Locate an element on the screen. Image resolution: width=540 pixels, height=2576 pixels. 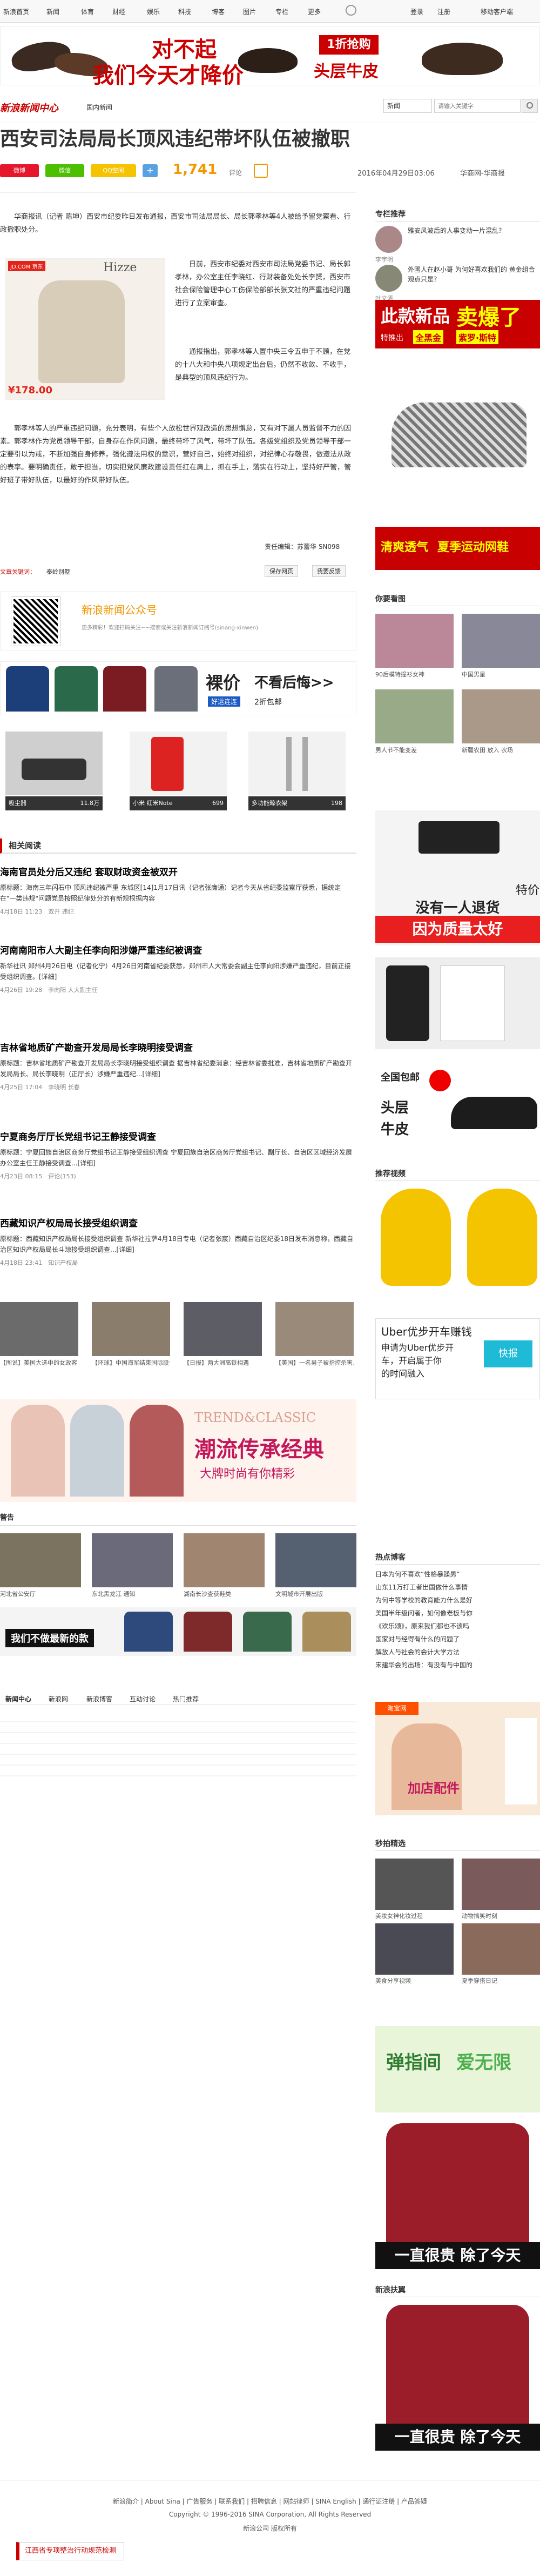
nav-sina-home: 新浪首页 is located at coordinates (16, 11).